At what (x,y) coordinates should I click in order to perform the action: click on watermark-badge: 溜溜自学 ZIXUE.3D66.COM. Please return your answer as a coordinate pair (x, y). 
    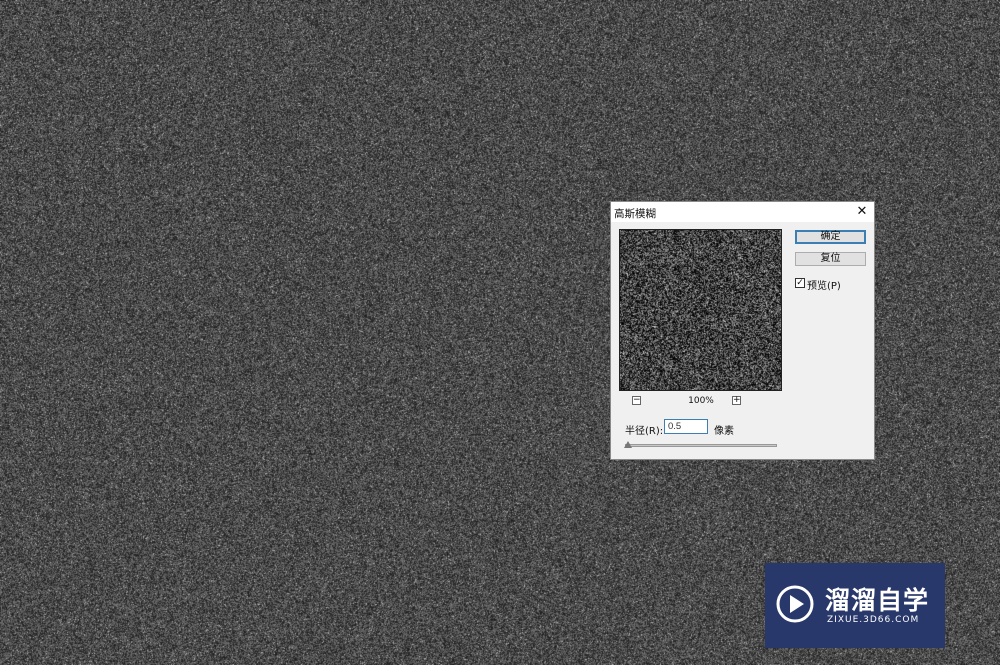
    Looking at the image, I should click on (855, 605).